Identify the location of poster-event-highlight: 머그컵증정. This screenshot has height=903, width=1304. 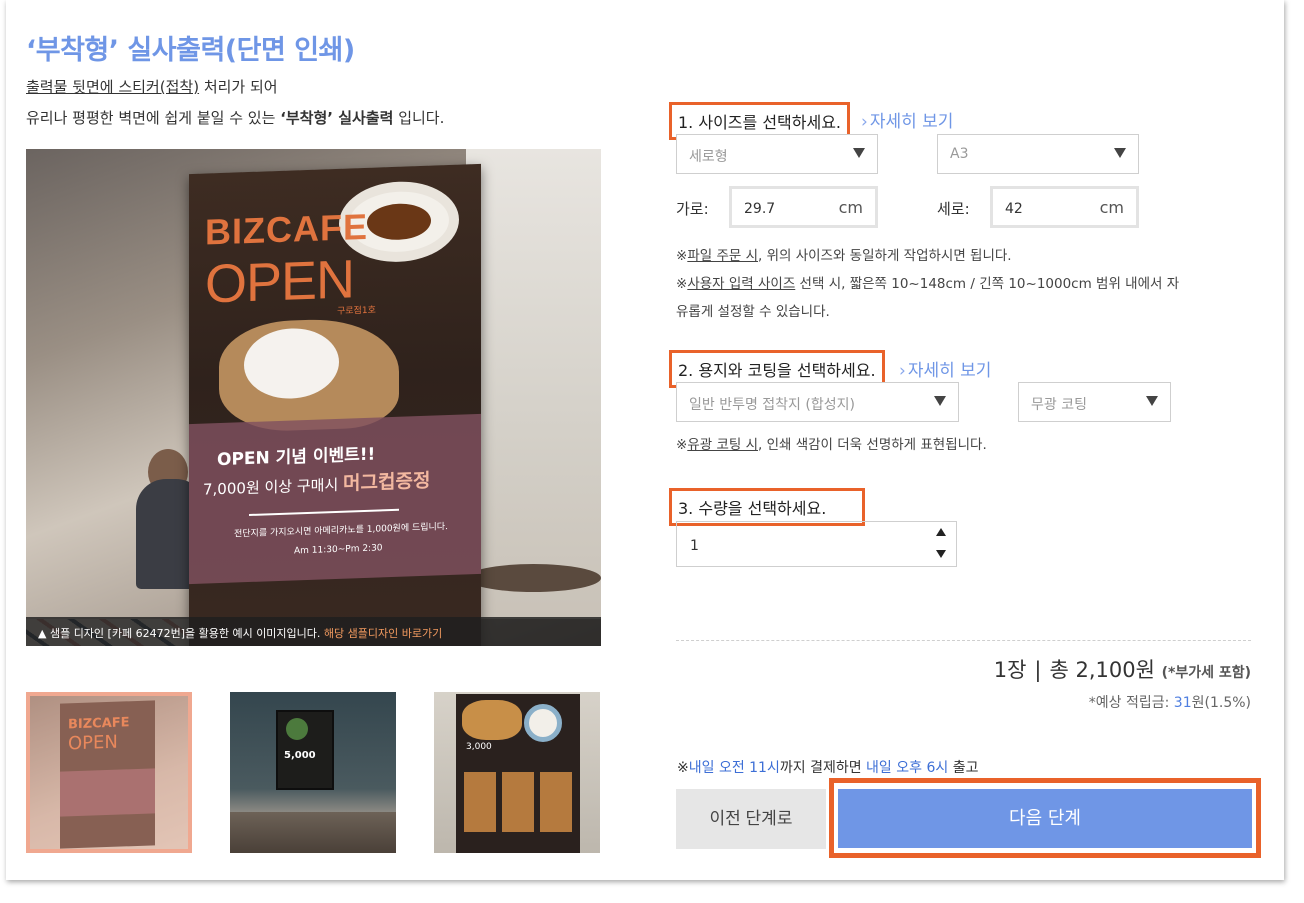
(387, 482).